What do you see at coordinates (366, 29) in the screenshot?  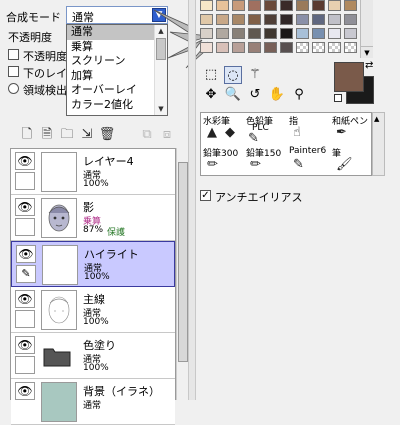 I see `palette-scrollbar: ▼` at bounding box center [366, 29].